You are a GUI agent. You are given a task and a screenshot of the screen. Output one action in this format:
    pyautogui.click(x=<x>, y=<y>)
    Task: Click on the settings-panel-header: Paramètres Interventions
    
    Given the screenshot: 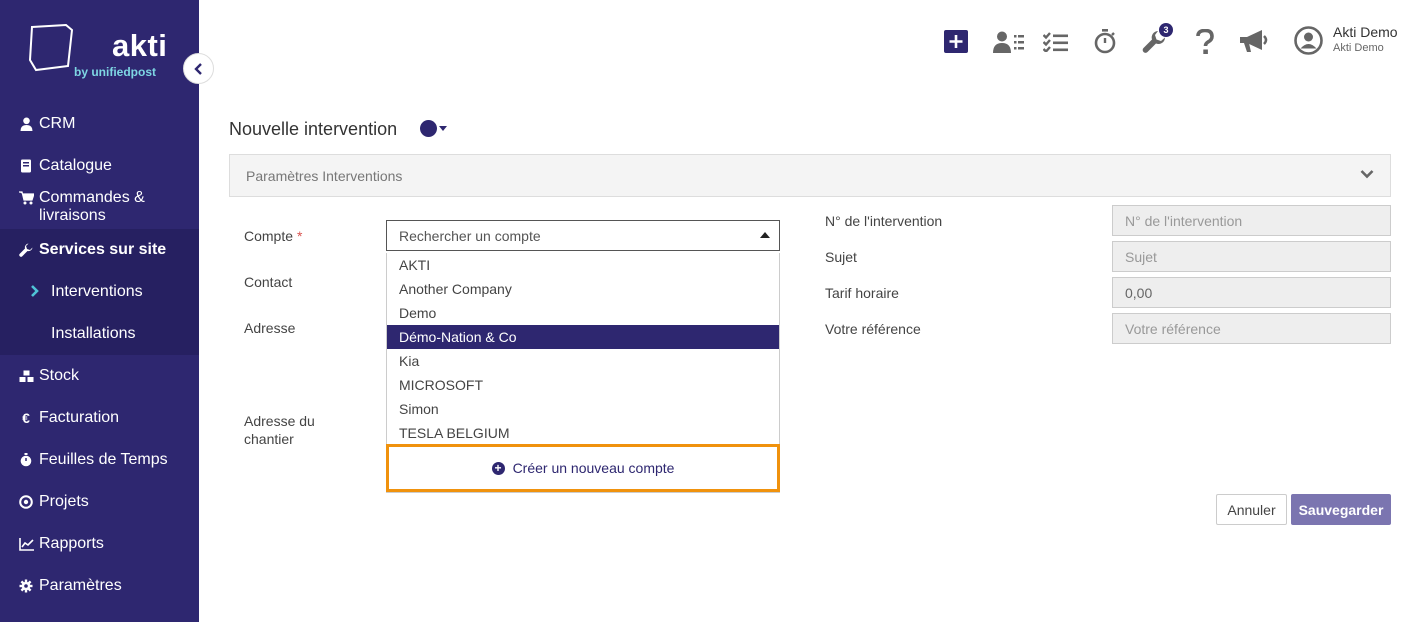 What is the action you would take?
    pyautogui.click(x=810, y=175)
    